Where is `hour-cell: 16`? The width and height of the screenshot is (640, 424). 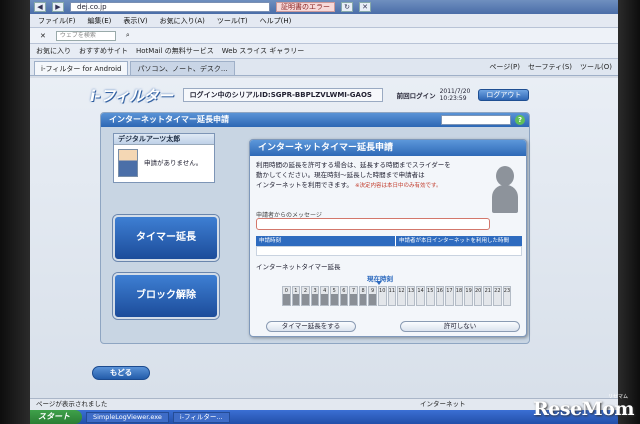
hour-cell: 16 is located at coordinates (440, 296).